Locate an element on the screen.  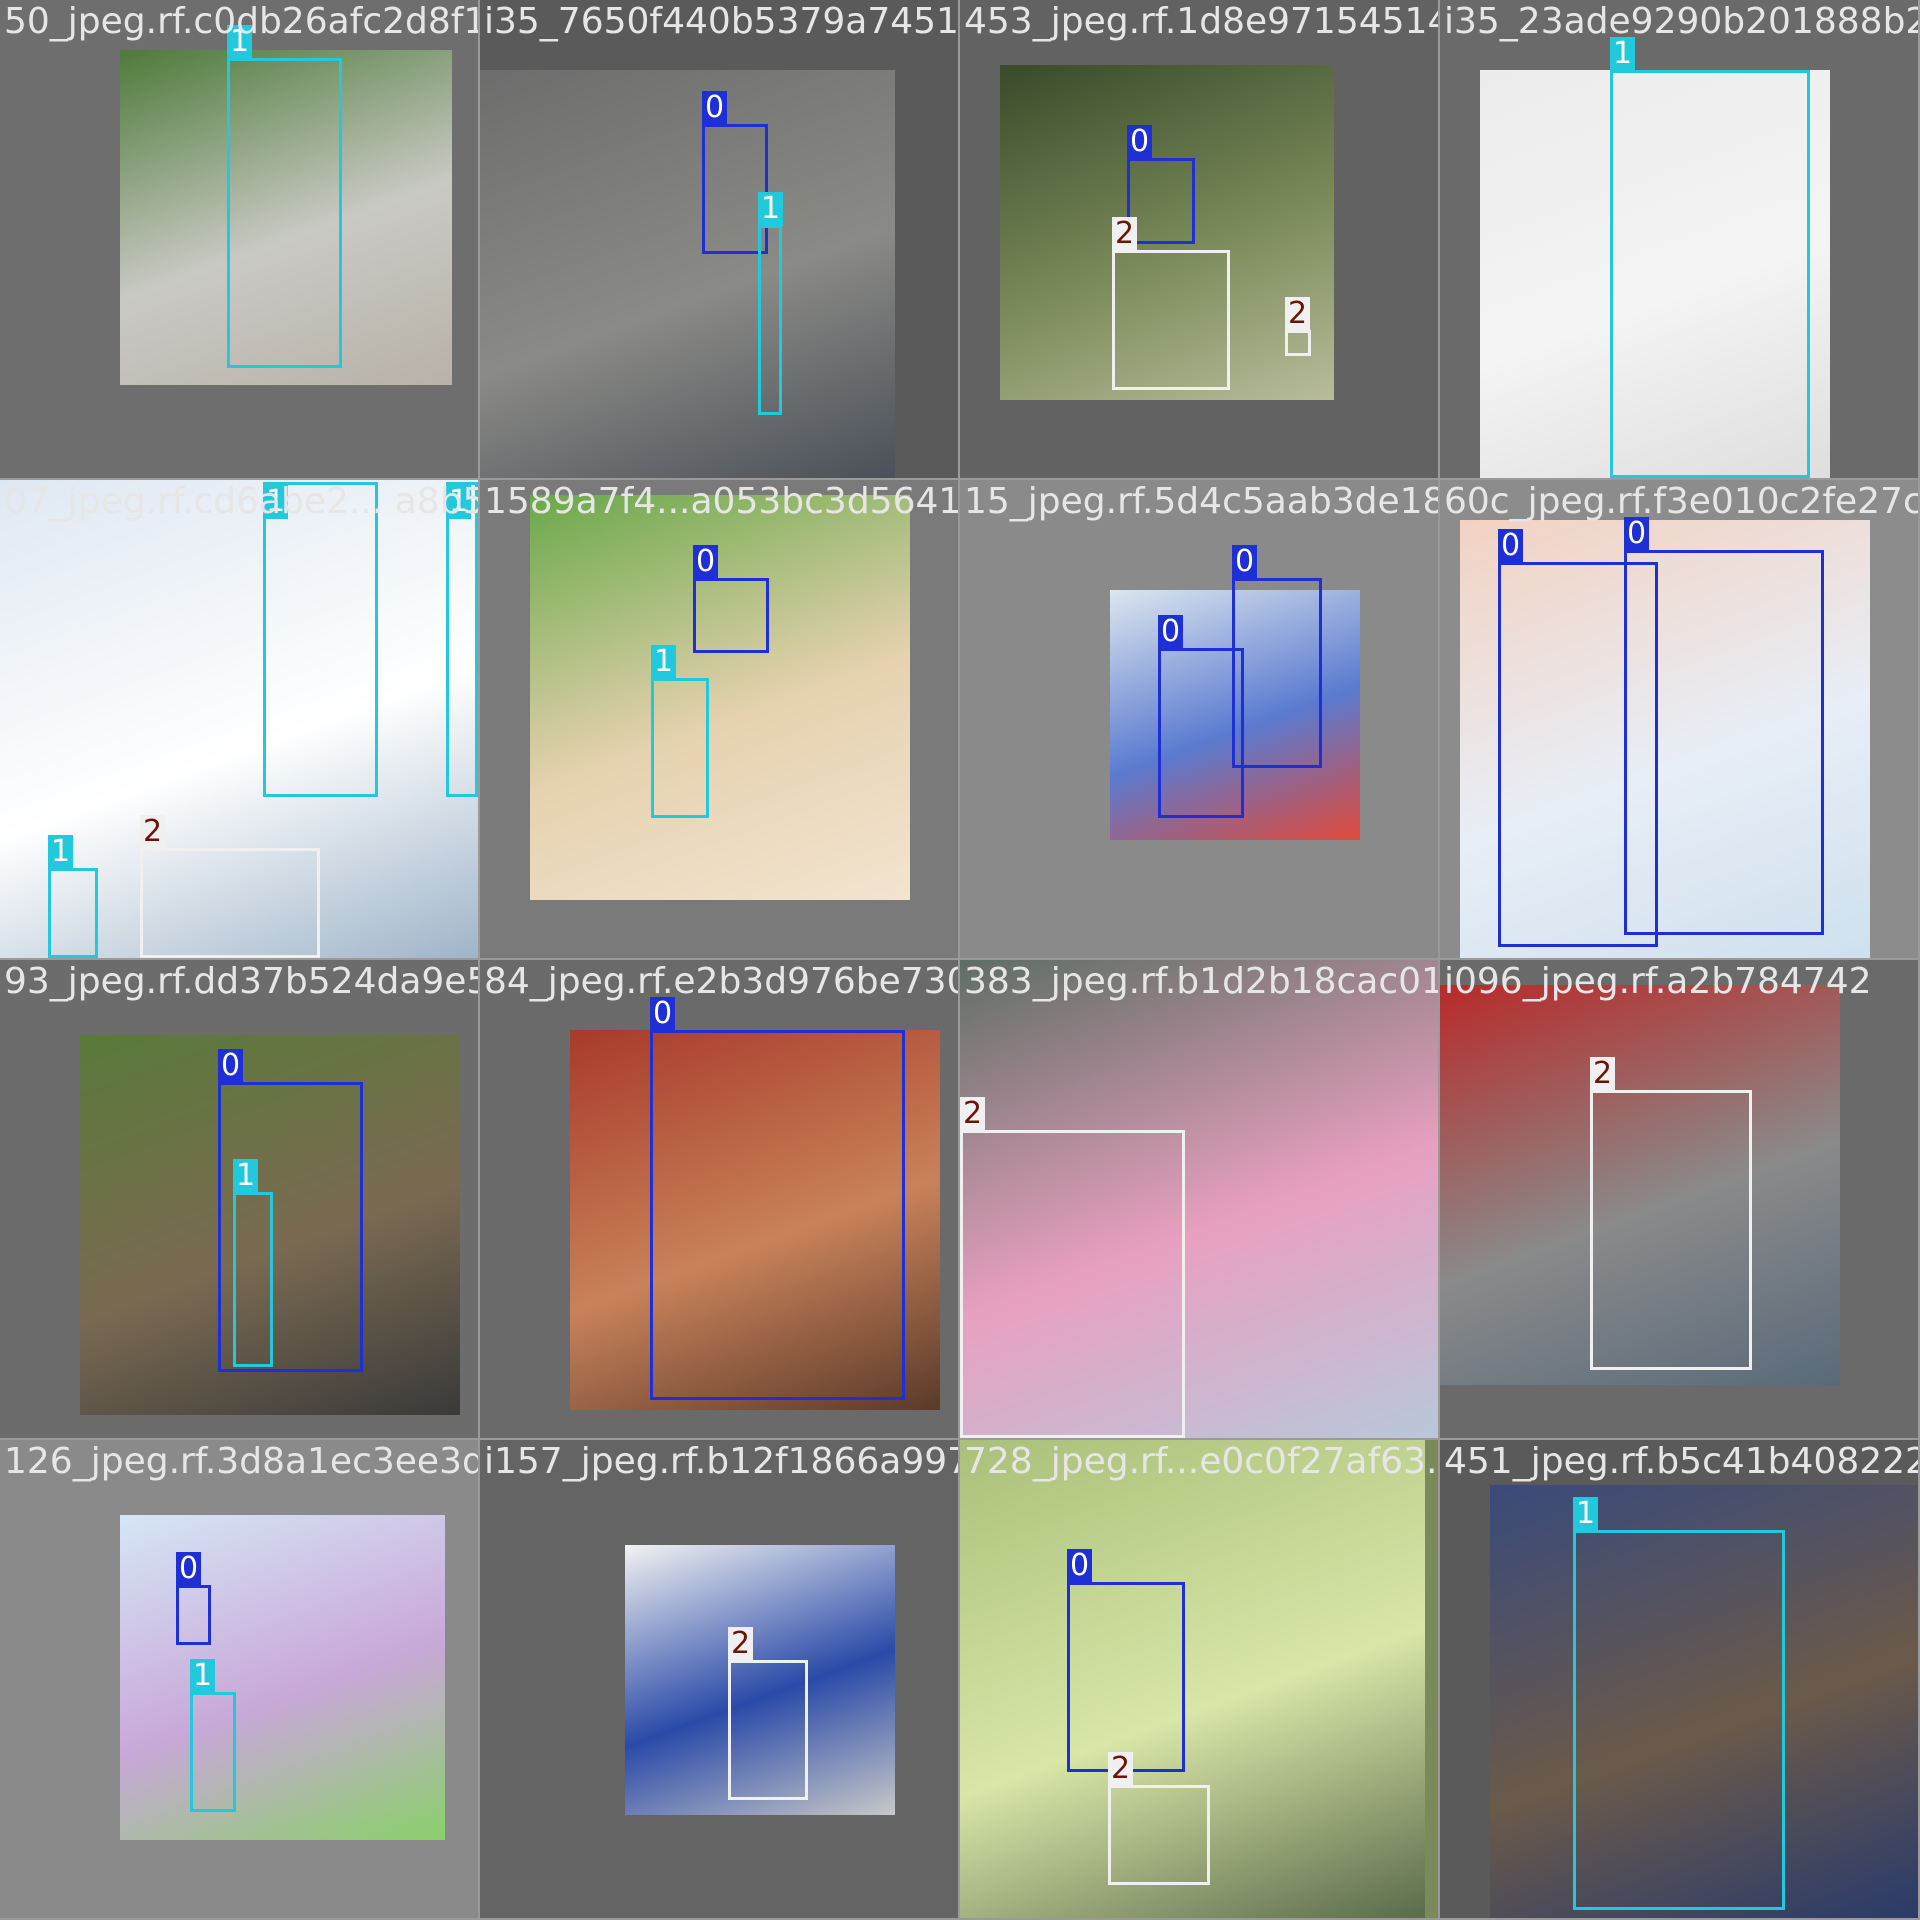
mosaic-tile: i35_7650f440b5379a7451245380... 0 1 is located at coordinates (720, 240).